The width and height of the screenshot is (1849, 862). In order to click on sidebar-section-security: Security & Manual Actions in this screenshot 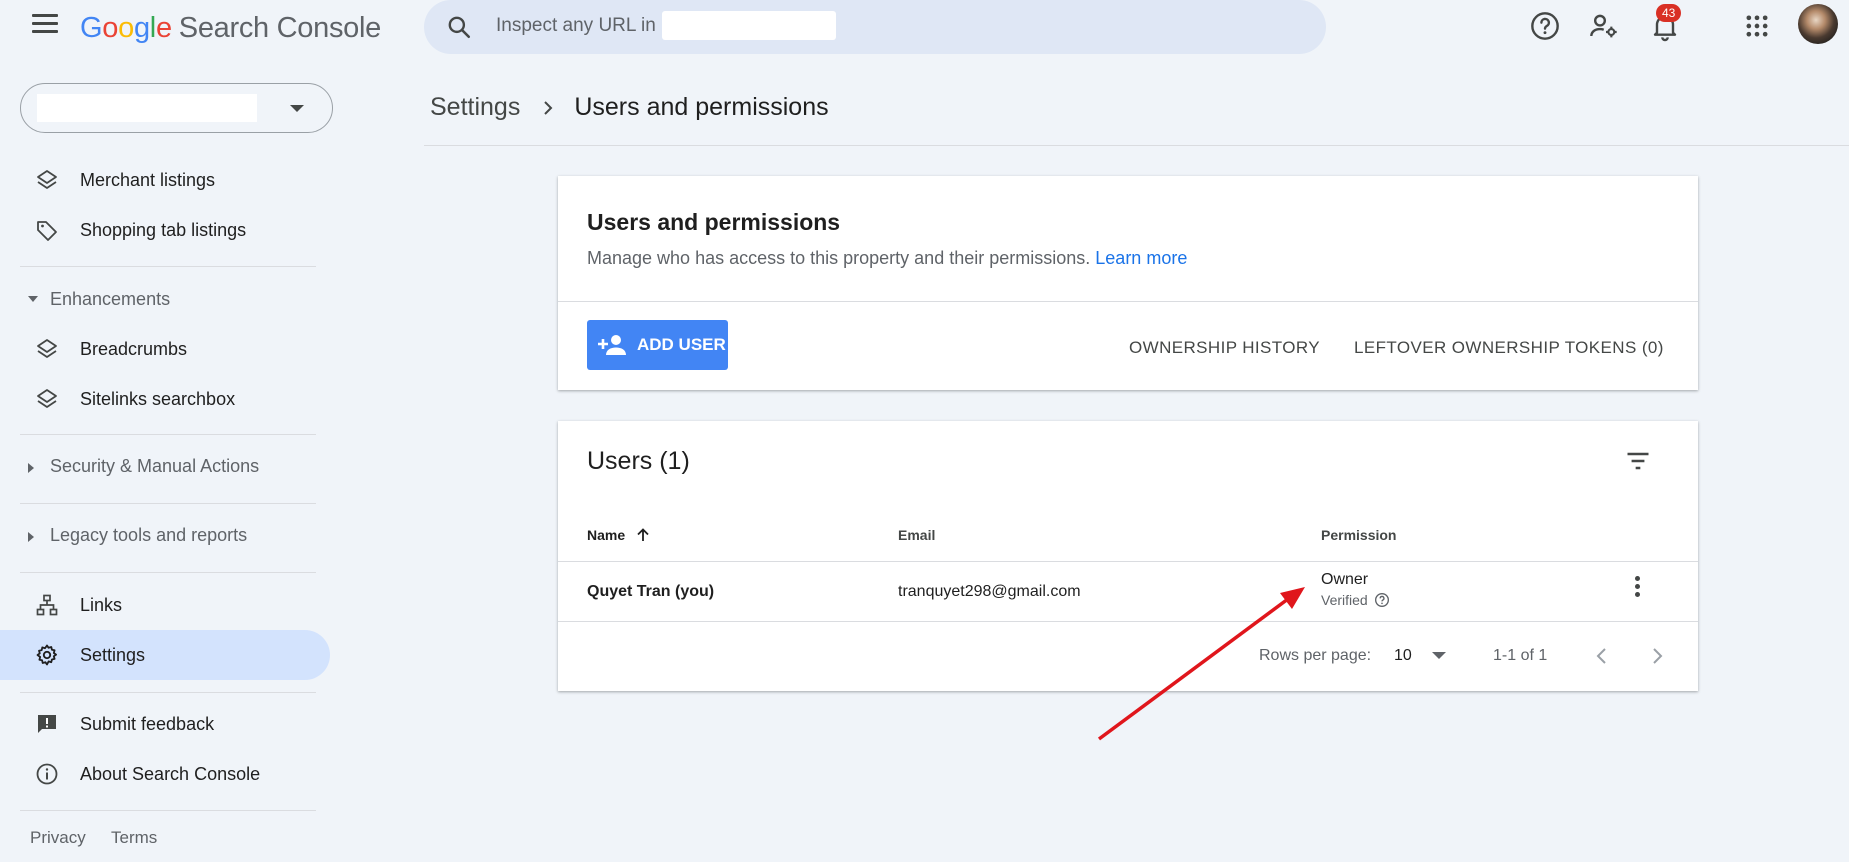, I will do `click(165, 467)`.